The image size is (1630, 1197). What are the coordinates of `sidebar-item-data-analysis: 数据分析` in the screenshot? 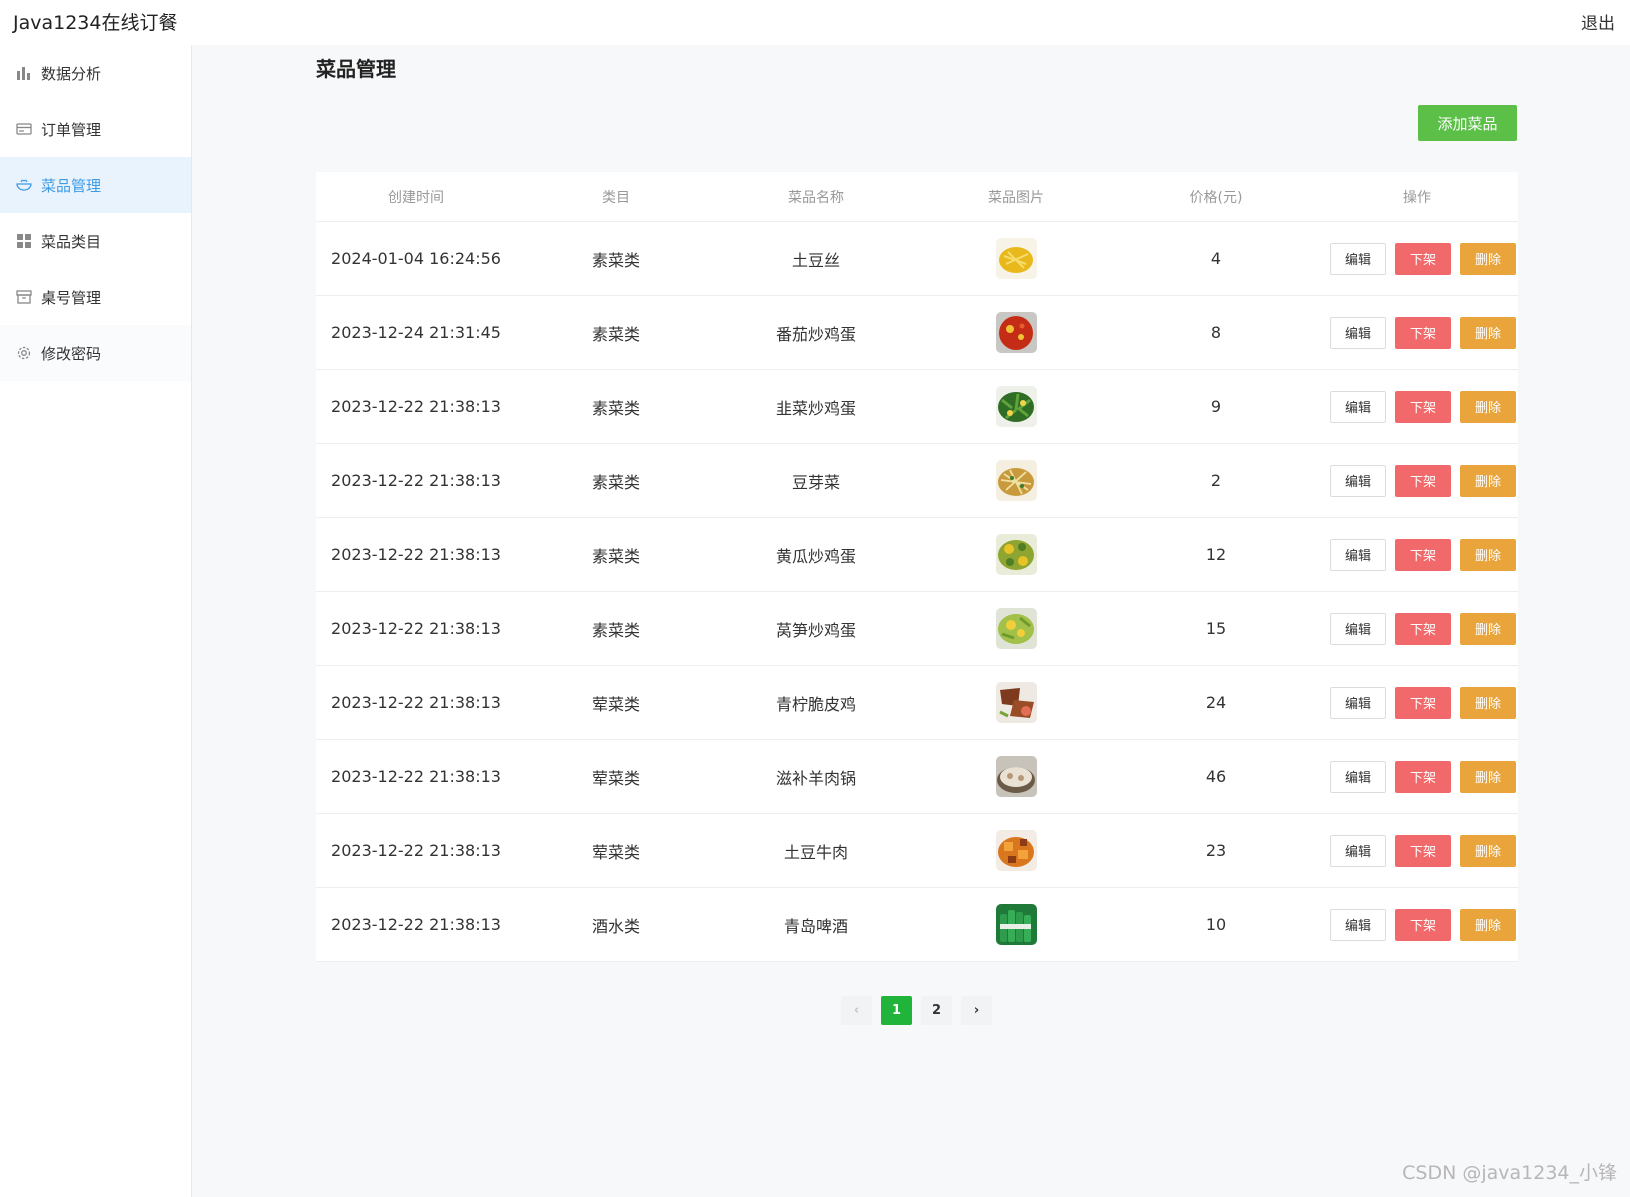 It's located at (95, 73).